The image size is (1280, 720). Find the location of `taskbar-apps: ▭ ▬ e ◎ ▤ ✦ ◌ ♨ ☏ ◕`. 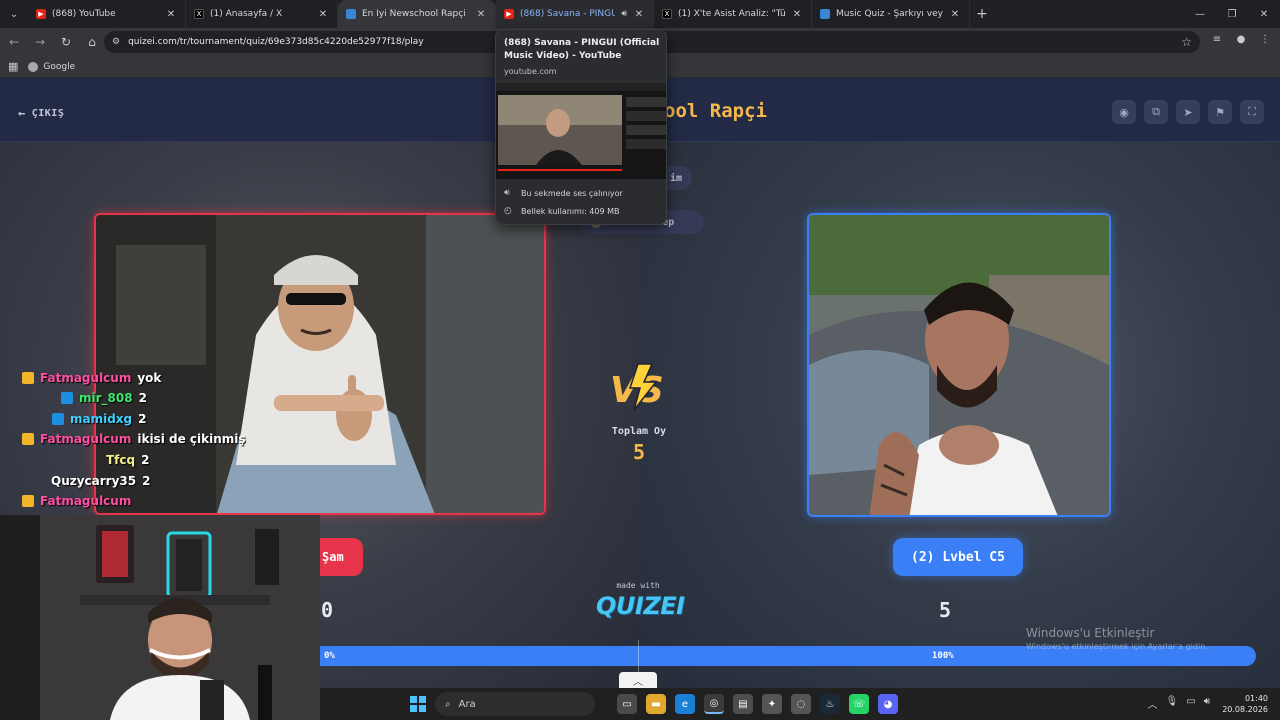

taskbar-apps: ▭ ▬ e ◎ ▤ ✦ ◌ ♨ ☏ ◕ is located at coordinates (743, 704).